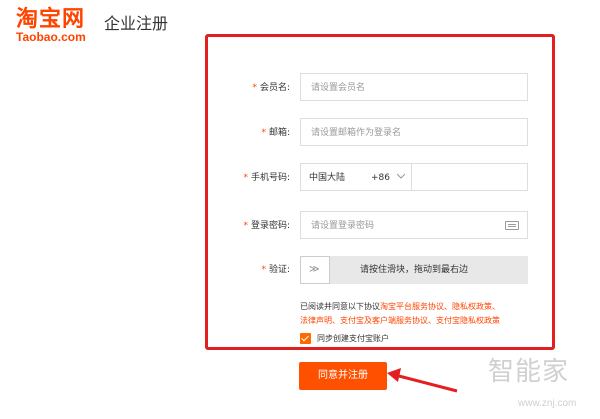  What do you see at coordinates (416, 306) in the screenshot?
I see `link-taobao-service-agreement: 淘宝平台服务协议、` at bounding box center [416, 306].